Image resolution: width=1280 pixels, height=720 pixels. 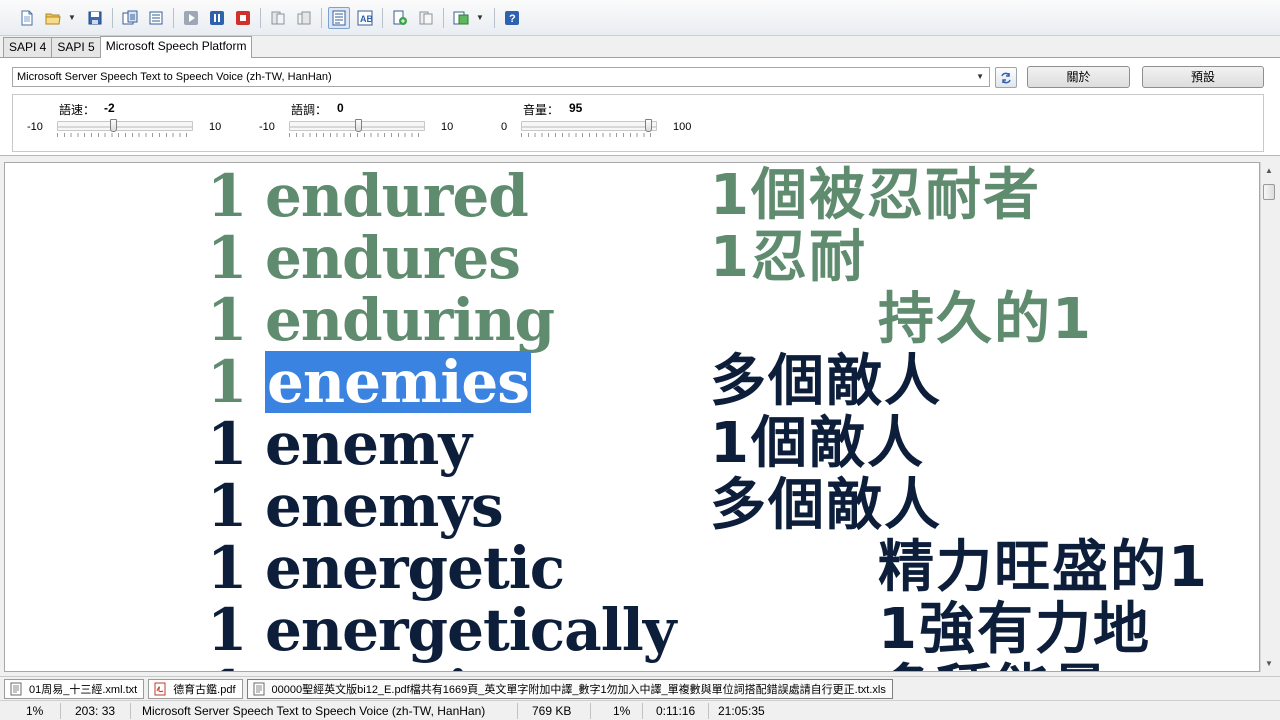 What do you see at coordinates (504, 127) in the screenshot?
I see `volume-min: 0` at bounding box center [504, 127].